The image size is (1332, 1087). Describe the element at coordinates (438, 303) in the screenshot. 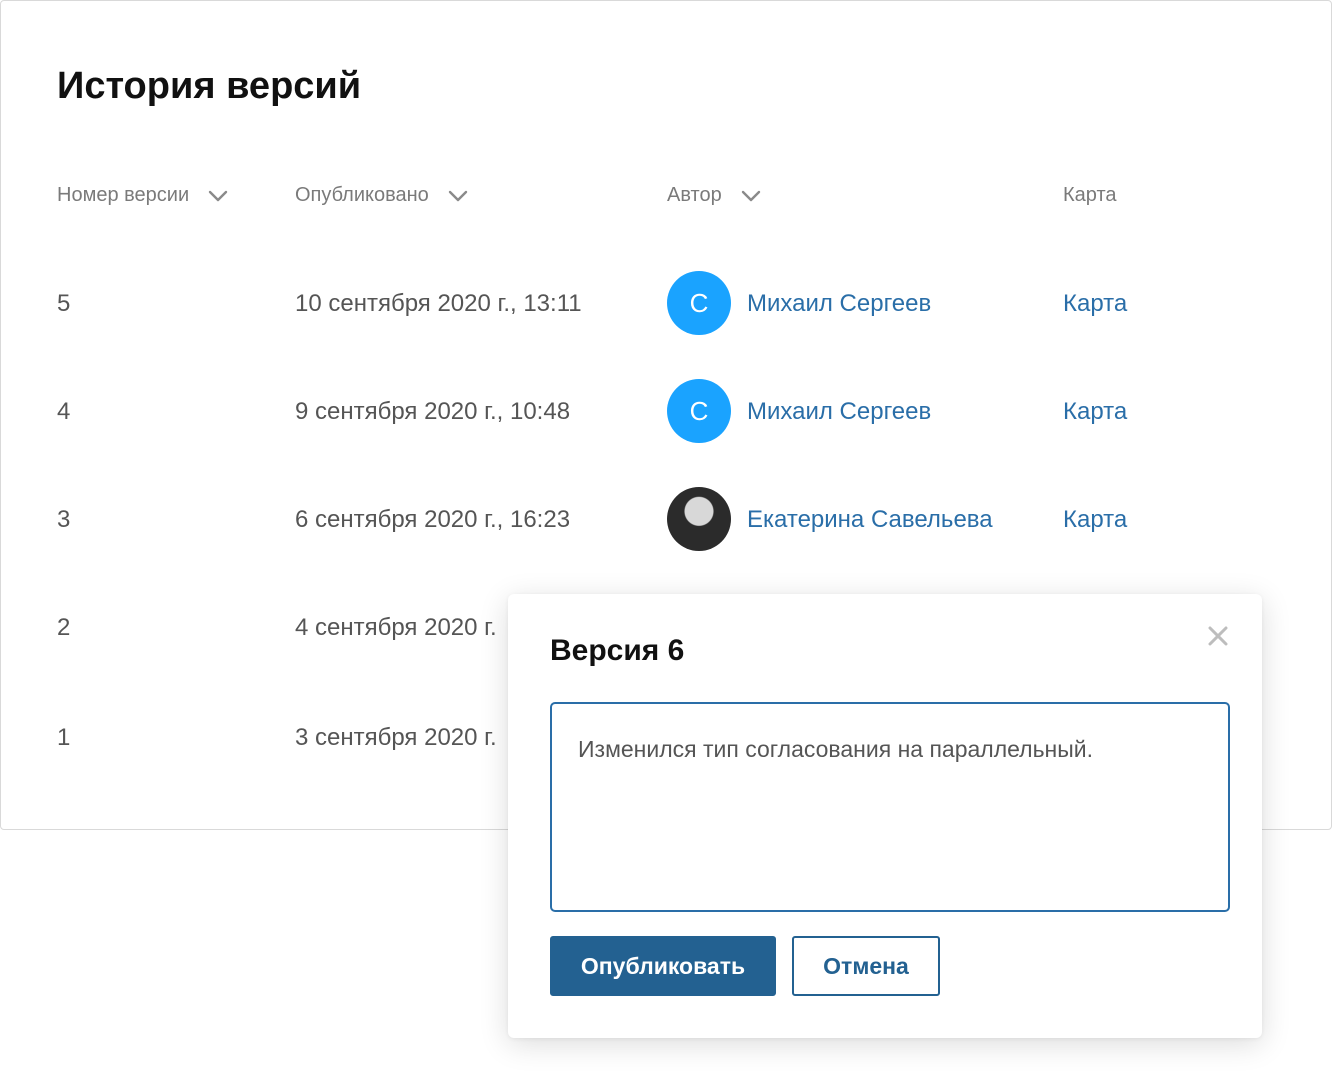

I see `published-date: 10 сентября 2020 г., 13:11` at that location.